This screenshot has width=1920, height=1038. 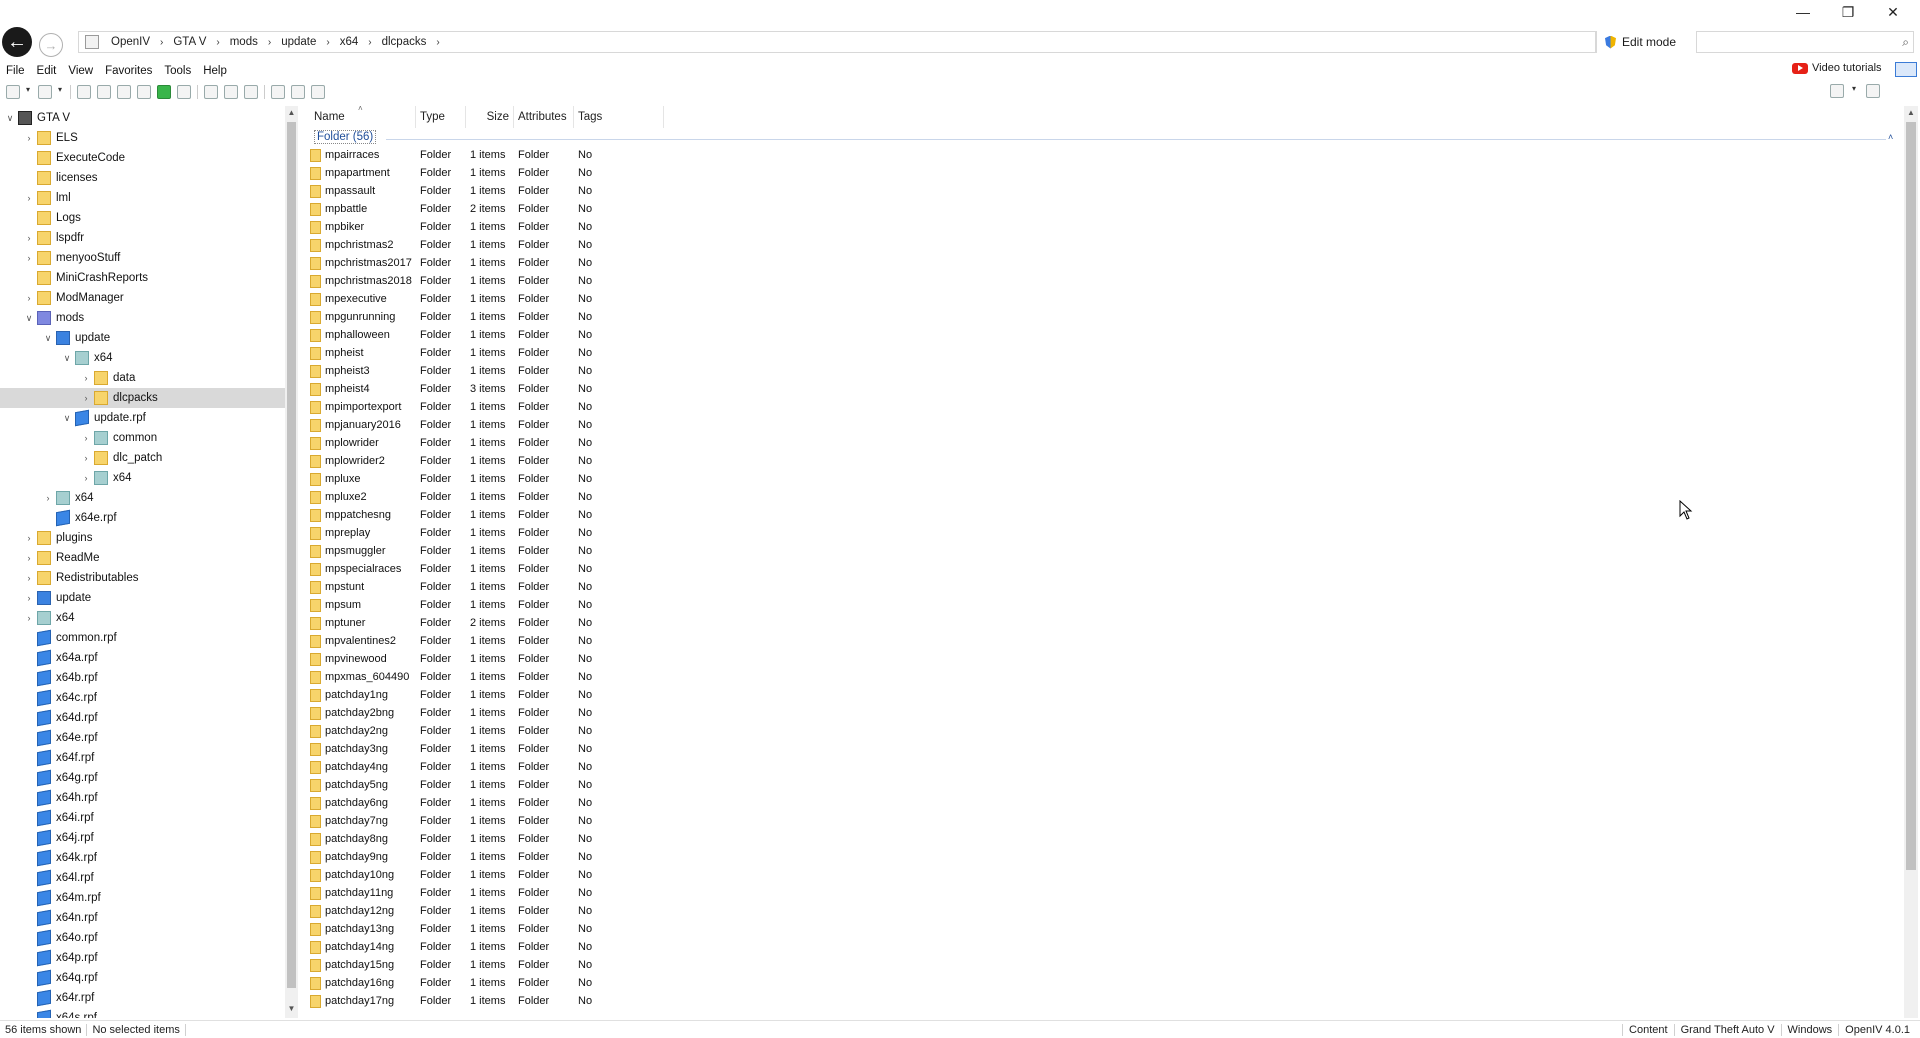 What do you see at coordinates (500, 767) in the screenshot?
I see `file-row: patchday4ng Folder 1 items Folder No` at bounding box center [500, 767].